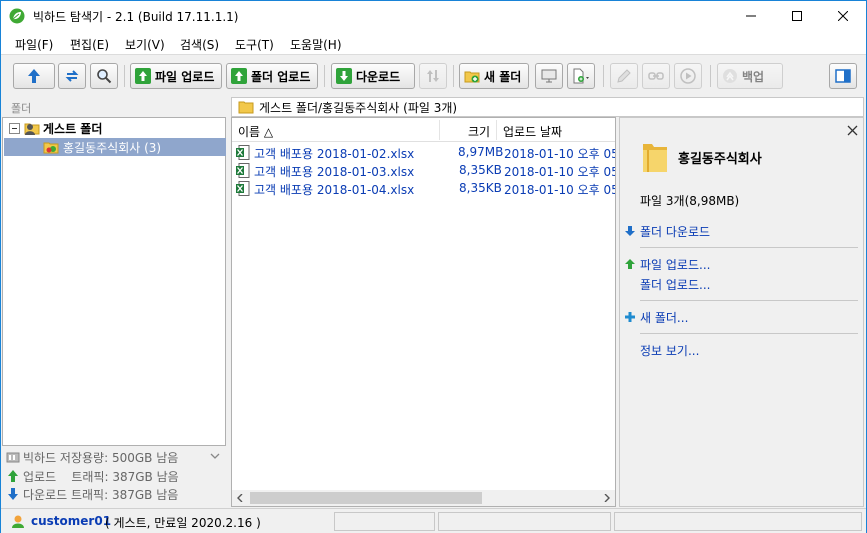  I want to click on upload-file-button: 파일 업로드, so click(176, 76).